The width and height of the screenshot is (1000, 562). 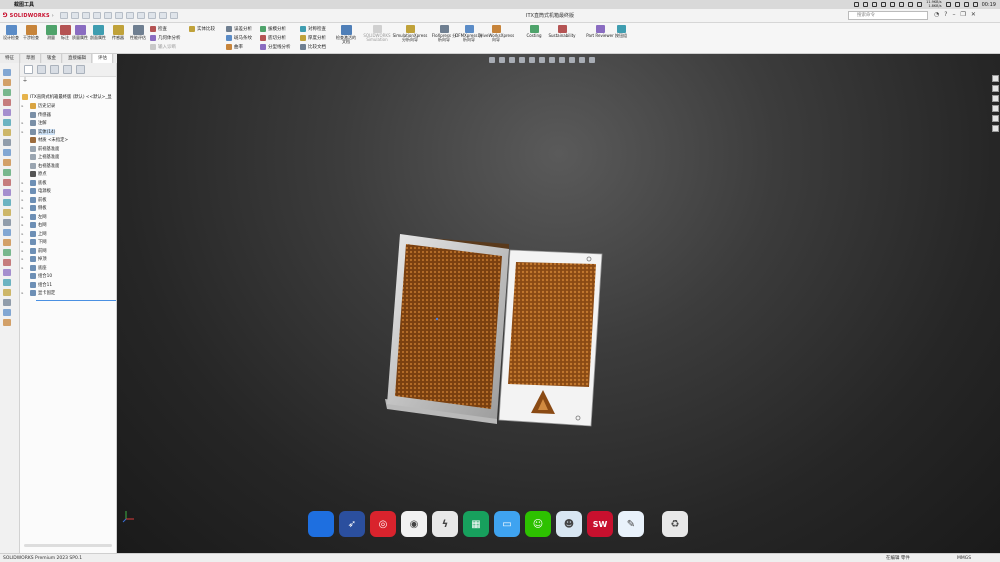 I want to click on tree-item: ▸ 右网, so click(x=68, y=225).